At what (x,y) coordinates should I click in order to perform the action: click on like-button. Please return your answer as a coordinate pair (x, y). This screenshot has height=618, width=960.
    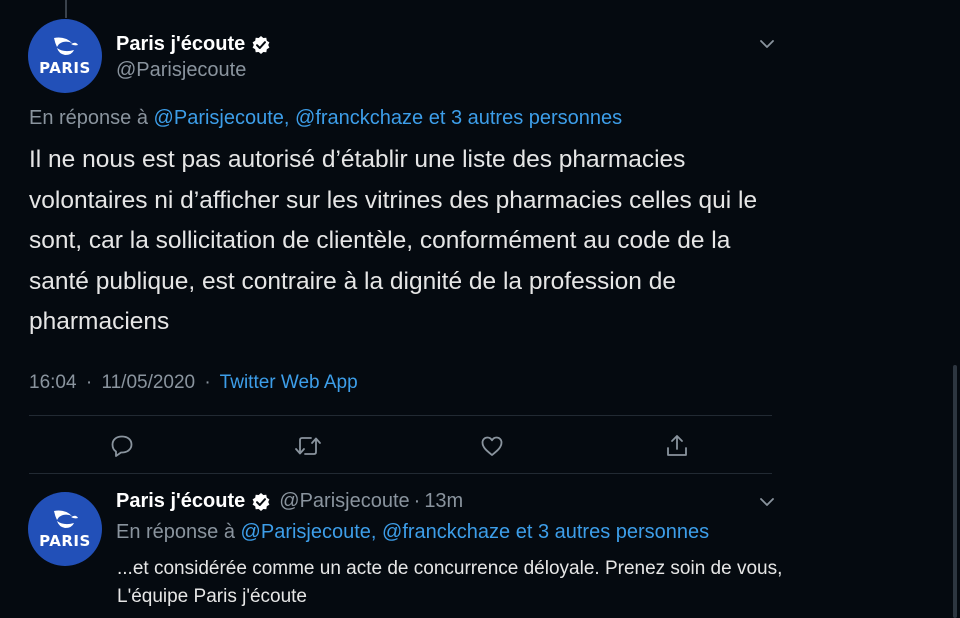
    Looking at the image, I should click on (492, 446).